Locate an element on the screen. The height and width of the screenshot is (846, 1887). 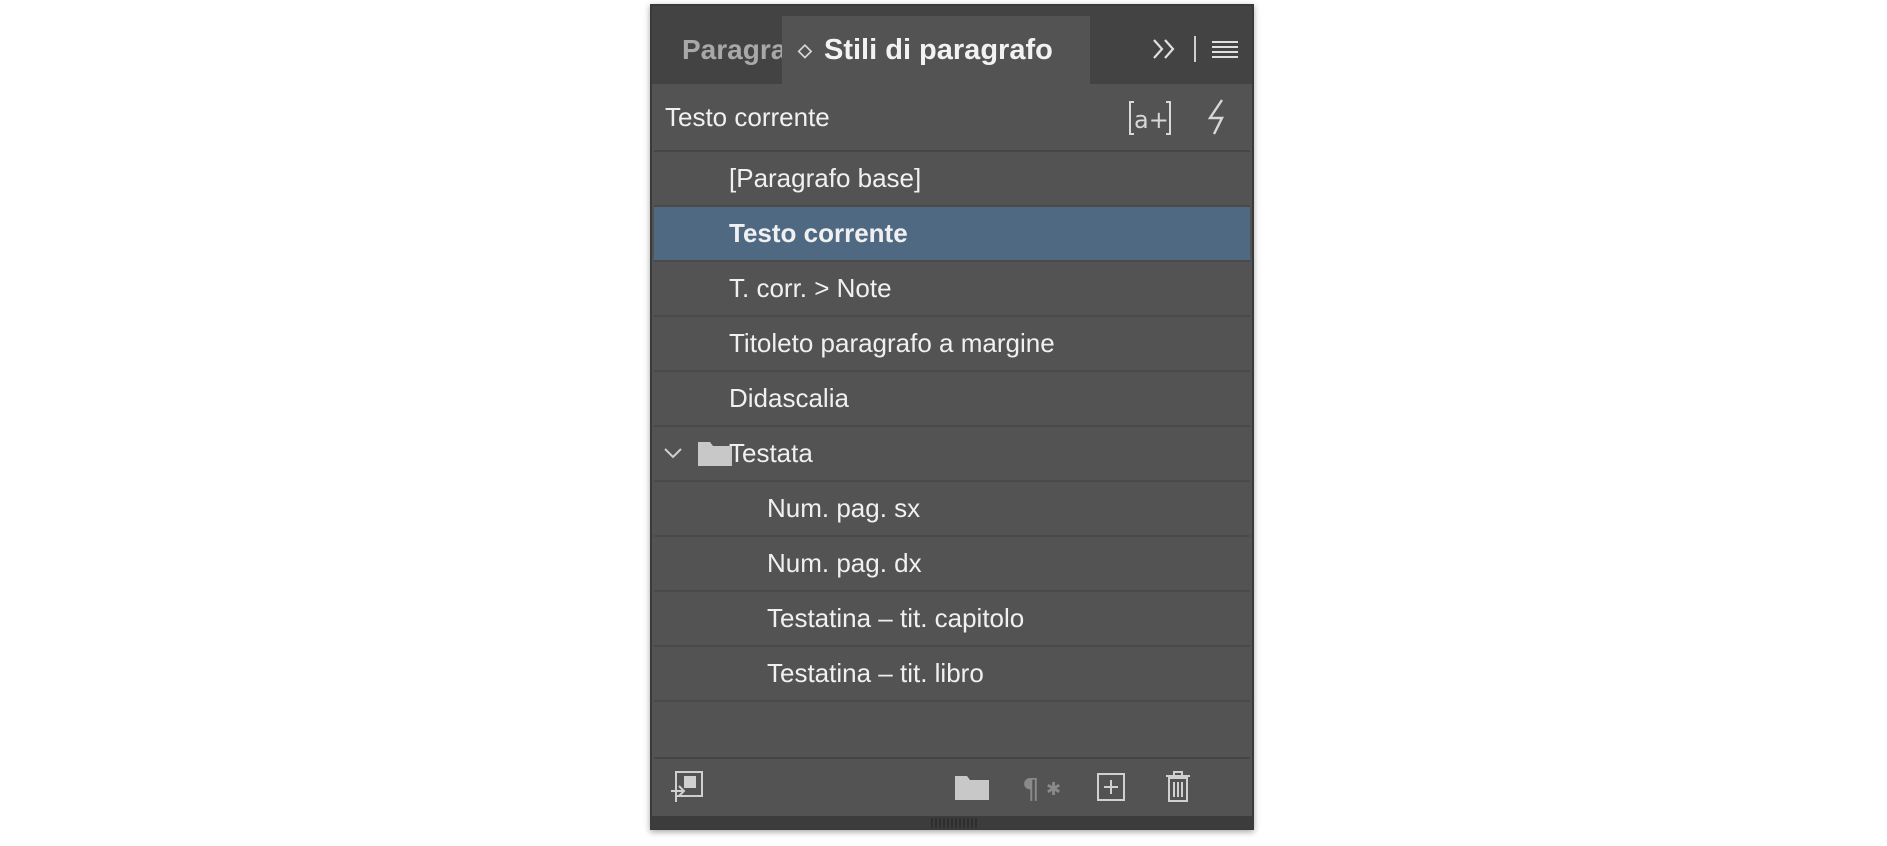
resize-grip-icon is located at coordinates (954, 823).